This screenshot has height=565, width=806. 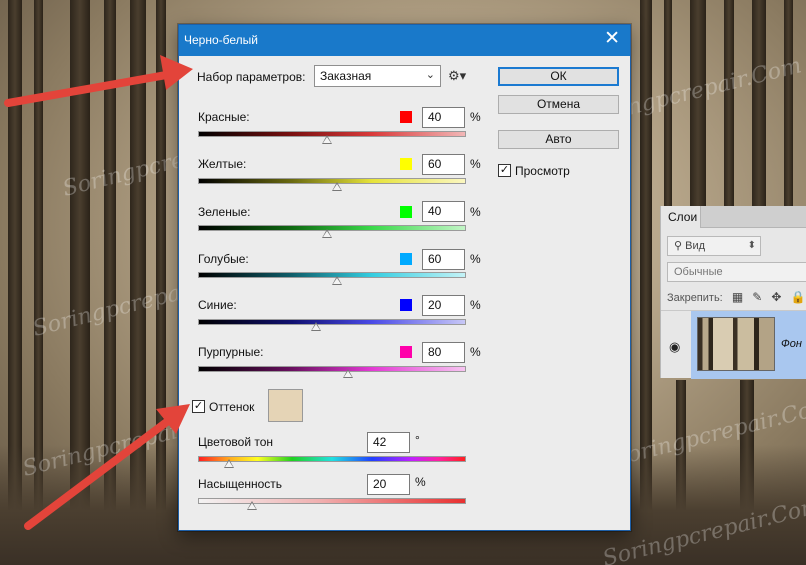 I want to click on saturation-unit: %, so click(x=420, y=482).